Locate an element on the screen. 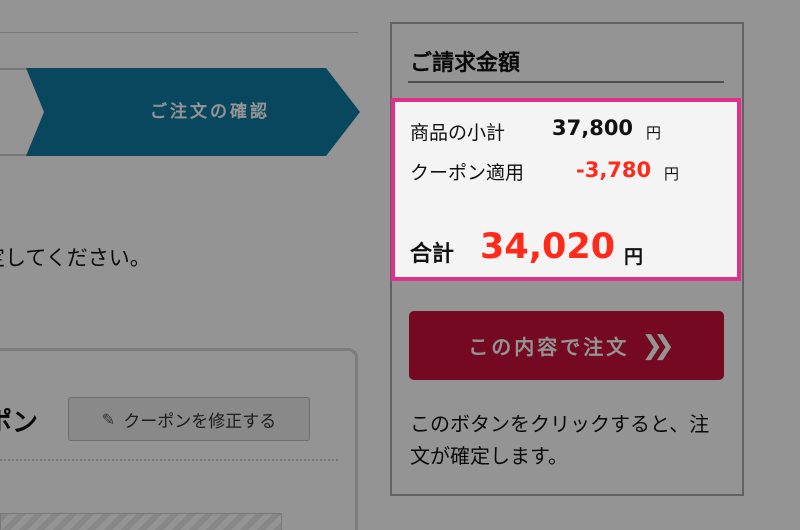  current-step-arrow: ご注文の確認 is located at coordinates (193, 112).